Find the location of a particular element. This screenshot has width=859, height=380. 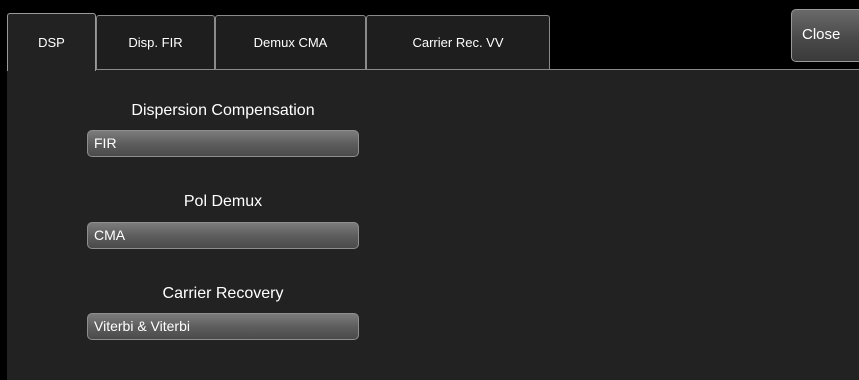

tab-demux-cma: Demux CMA is located at coordinates (290, 42).